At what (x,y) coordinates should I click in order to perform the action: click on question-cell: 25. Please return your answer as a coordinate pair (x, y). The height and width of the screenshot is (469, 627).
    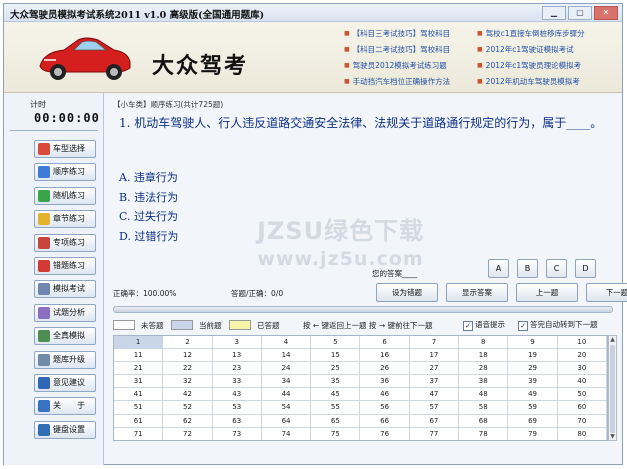
    Looking at the image, I should click on (336, 369).